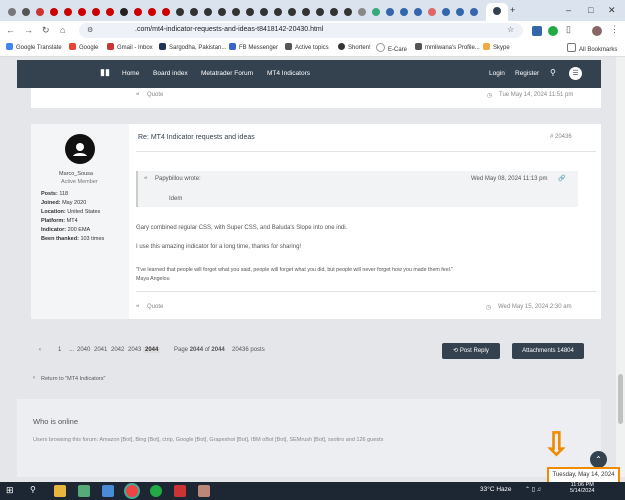  What do you see at coordinates (497, 73) in the screenshot?
I see `login-link: Login` at bounding box center [497, 73].